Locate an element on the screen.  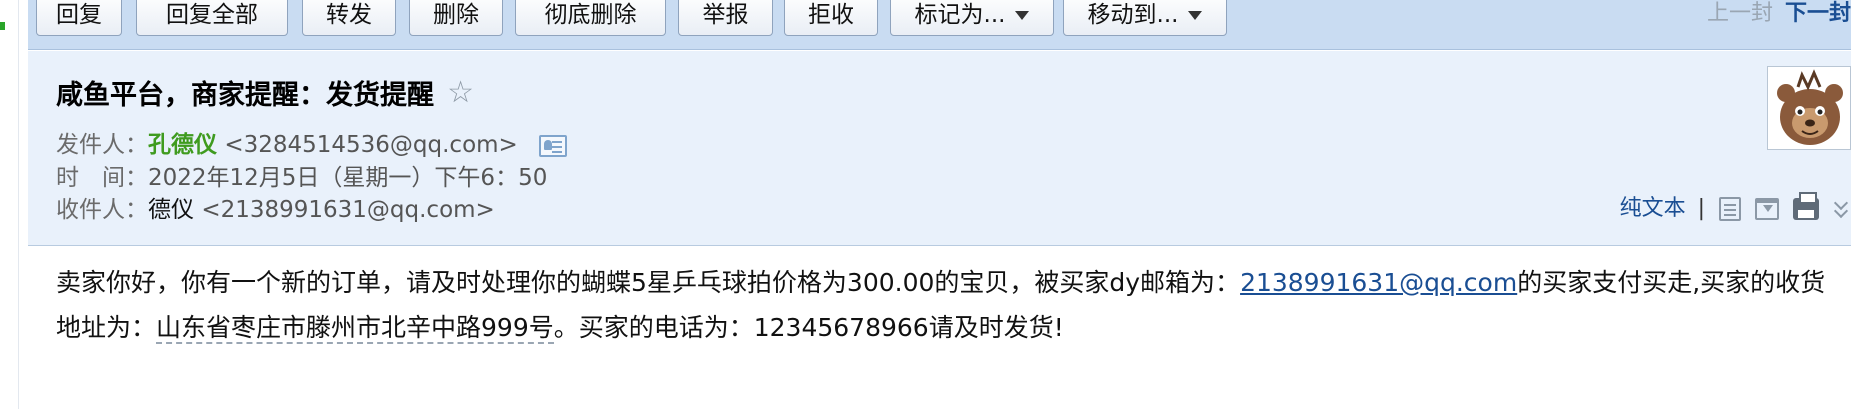
time-row: 时 间：2022年12月5日（星期一）下午6：50 is located at coordinates (301, 178).